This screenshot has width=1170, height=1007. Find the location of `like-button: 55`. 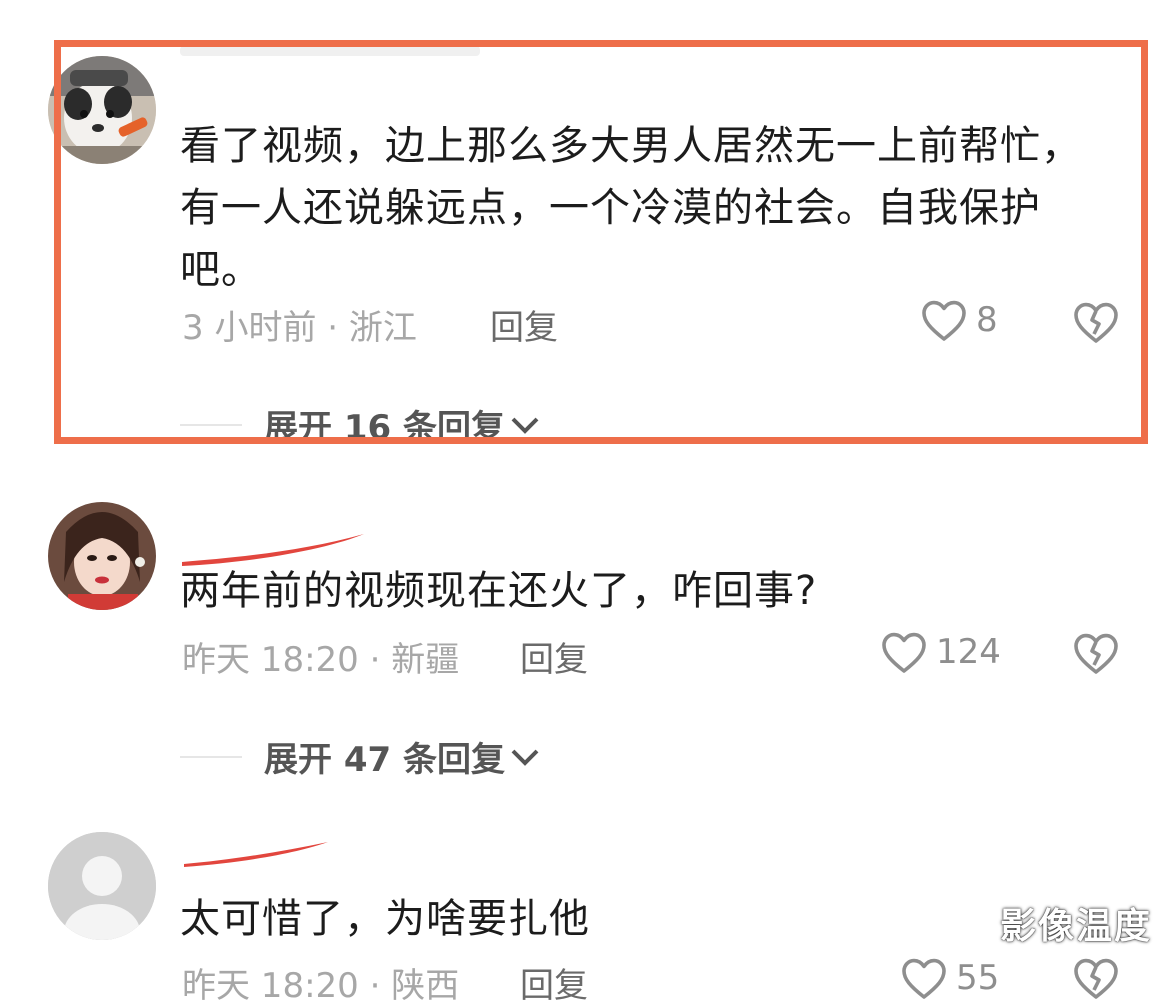

like-button: 55 is located at coordinates (949, 978).